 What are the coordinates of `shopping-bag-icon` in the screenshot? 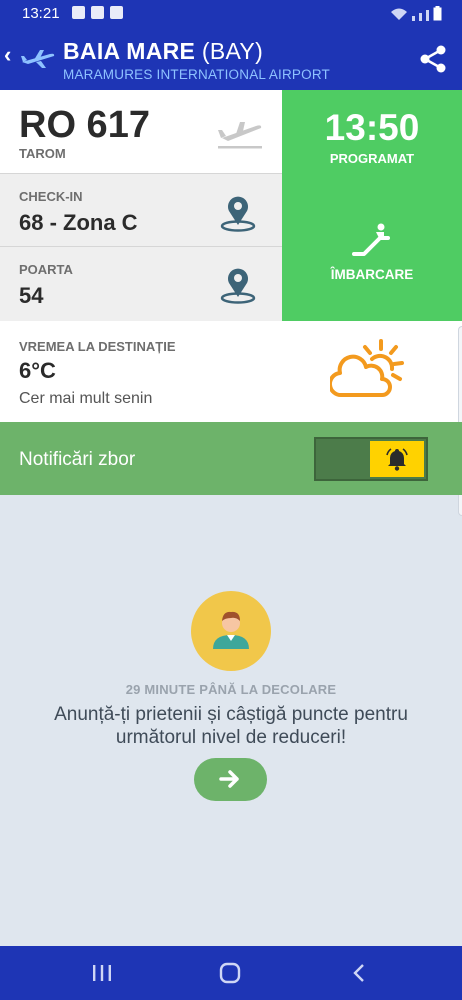 It's located at (116, 12).